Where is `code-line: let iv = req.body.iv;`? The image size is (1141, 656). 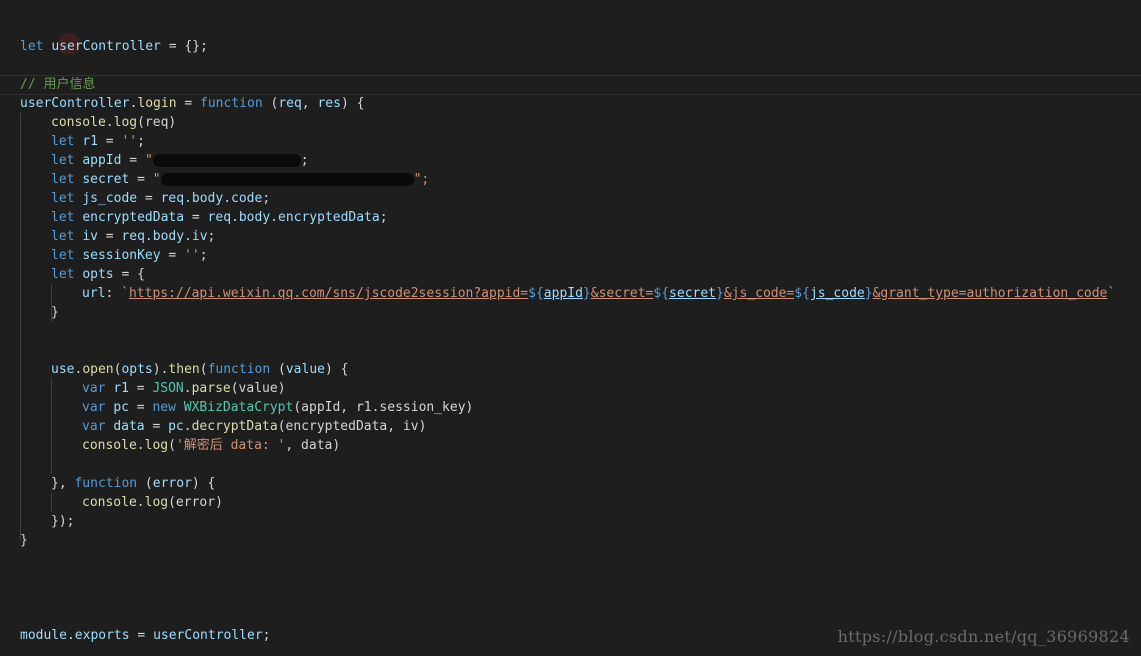
code-line: let iv = req.body.iv; is located at coordinates (133, 236).